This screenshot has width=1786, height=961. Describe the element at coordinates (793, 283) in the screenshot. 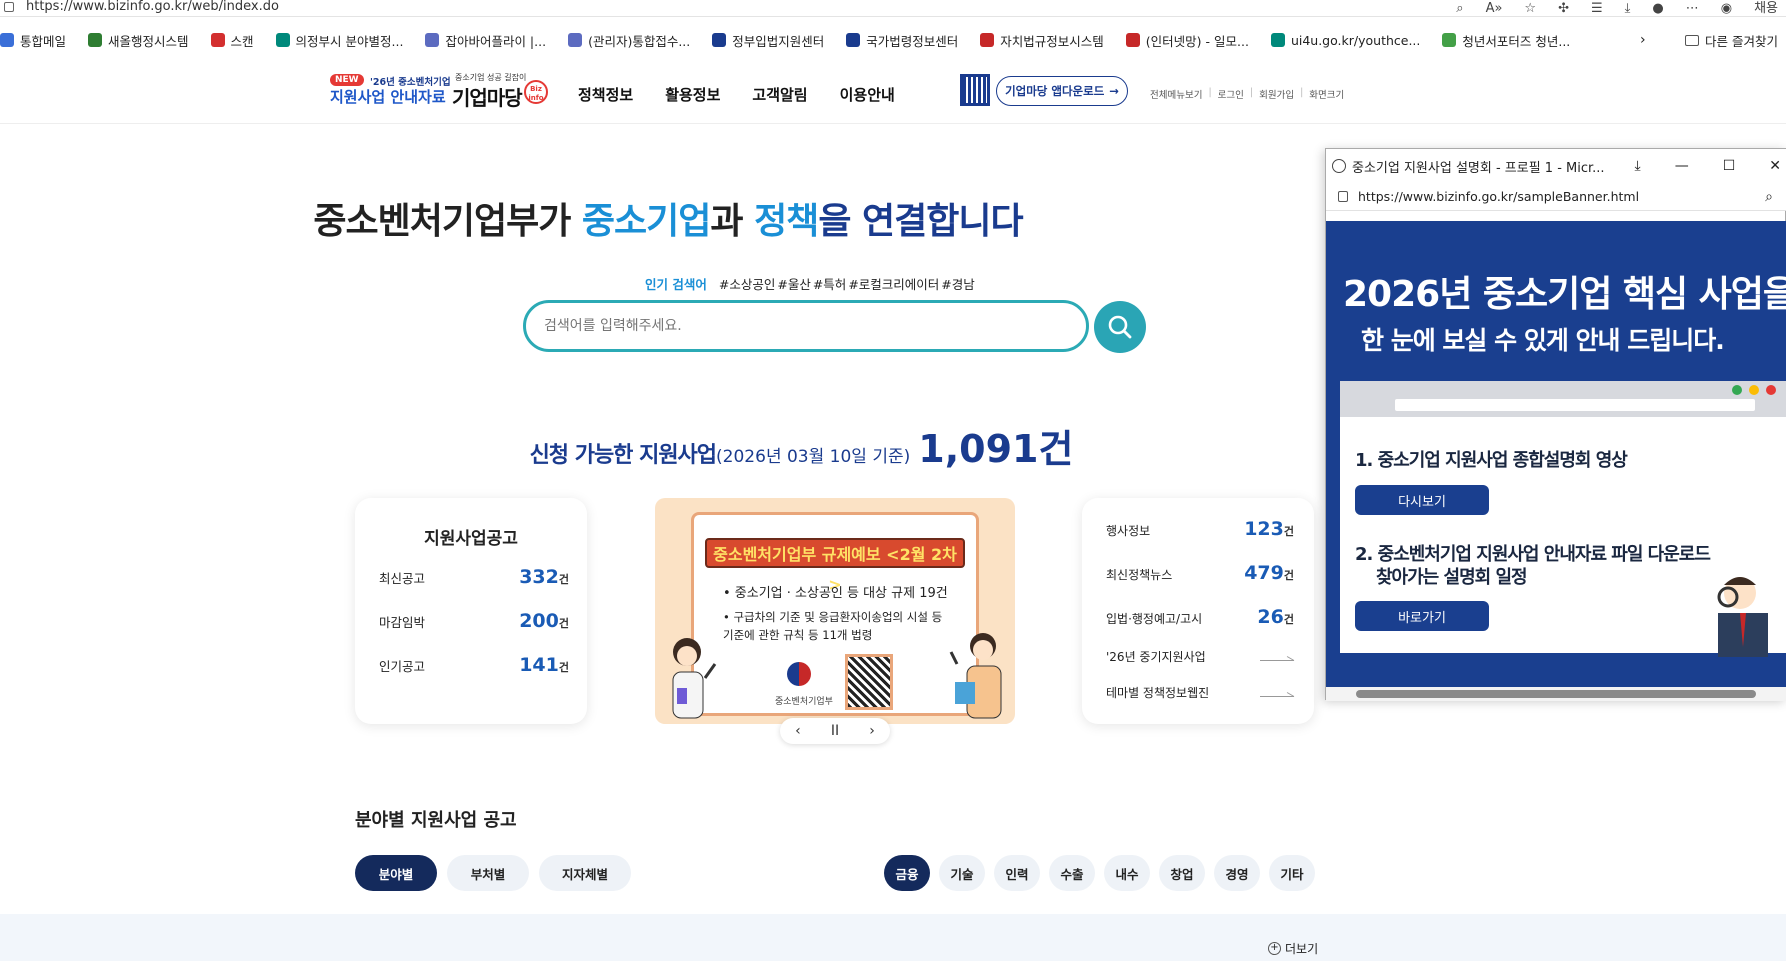

I see `keyword-link: #울산` at that location.